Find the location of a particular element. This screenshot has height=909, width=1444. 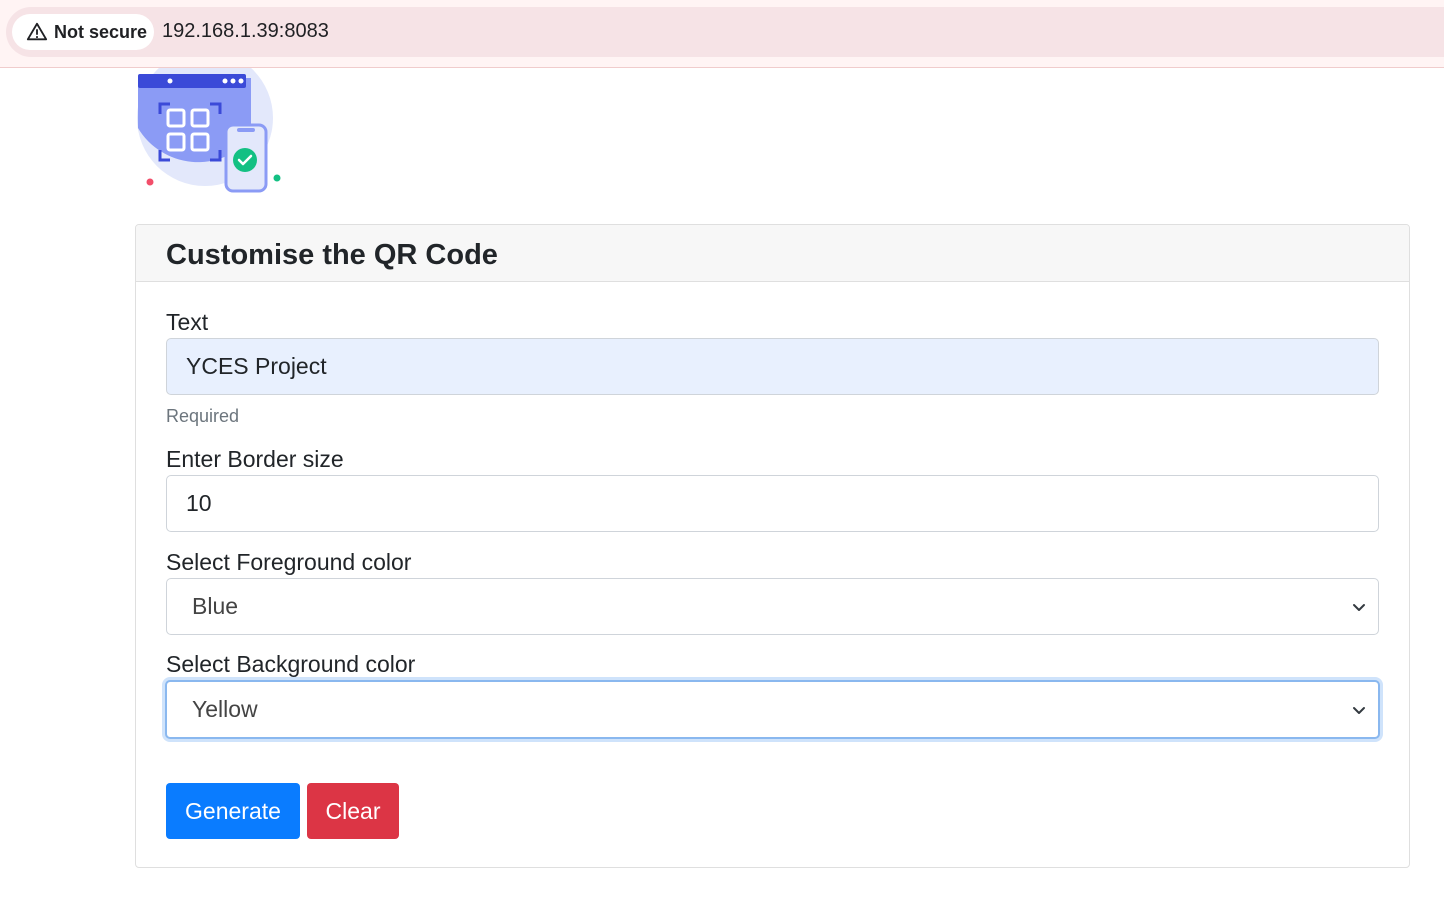

background-color-value: Yellow is located at coordinates (225, 709).